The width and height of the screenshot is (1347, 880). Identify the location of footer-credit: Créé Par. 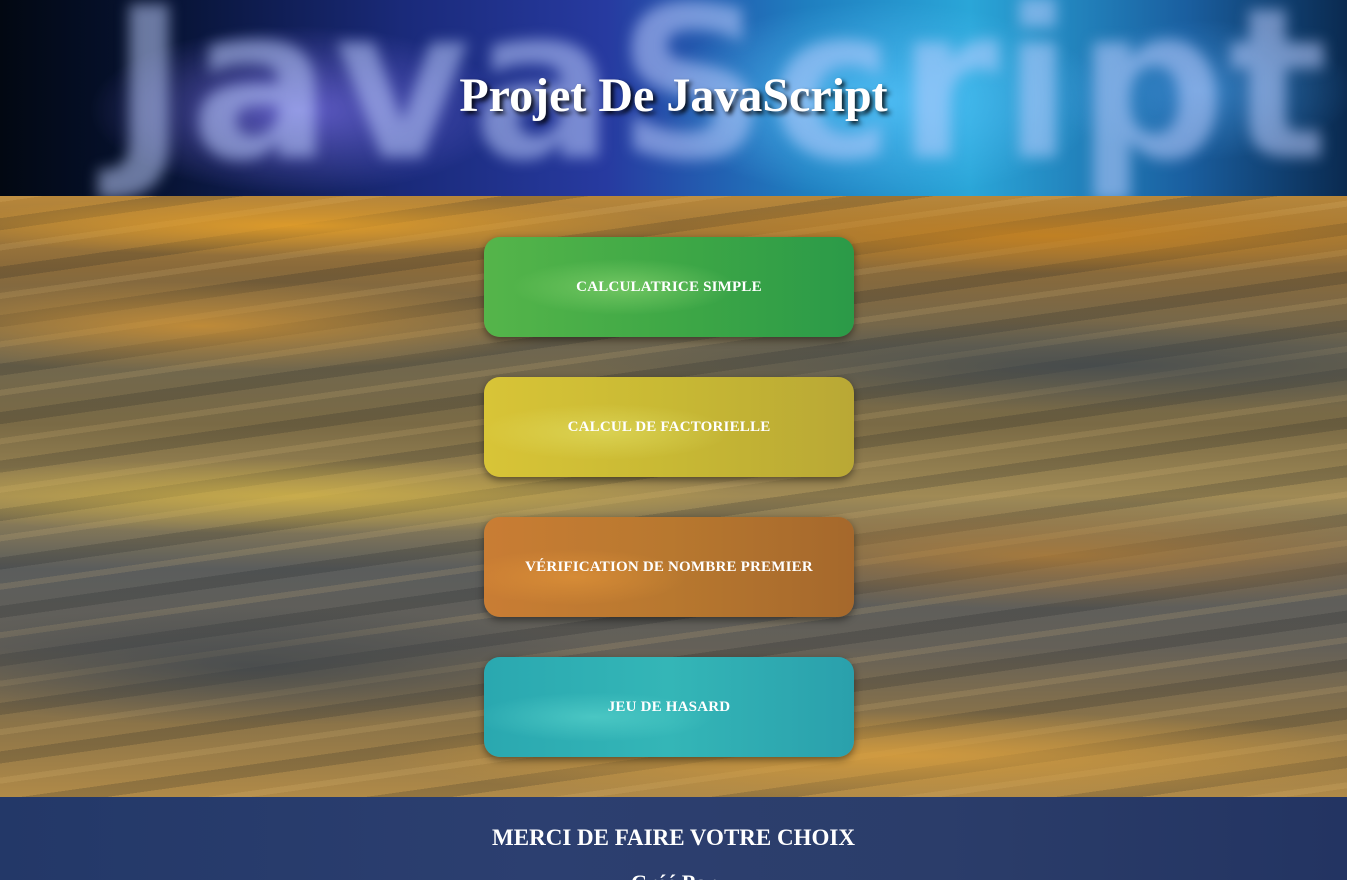
(673, 875).